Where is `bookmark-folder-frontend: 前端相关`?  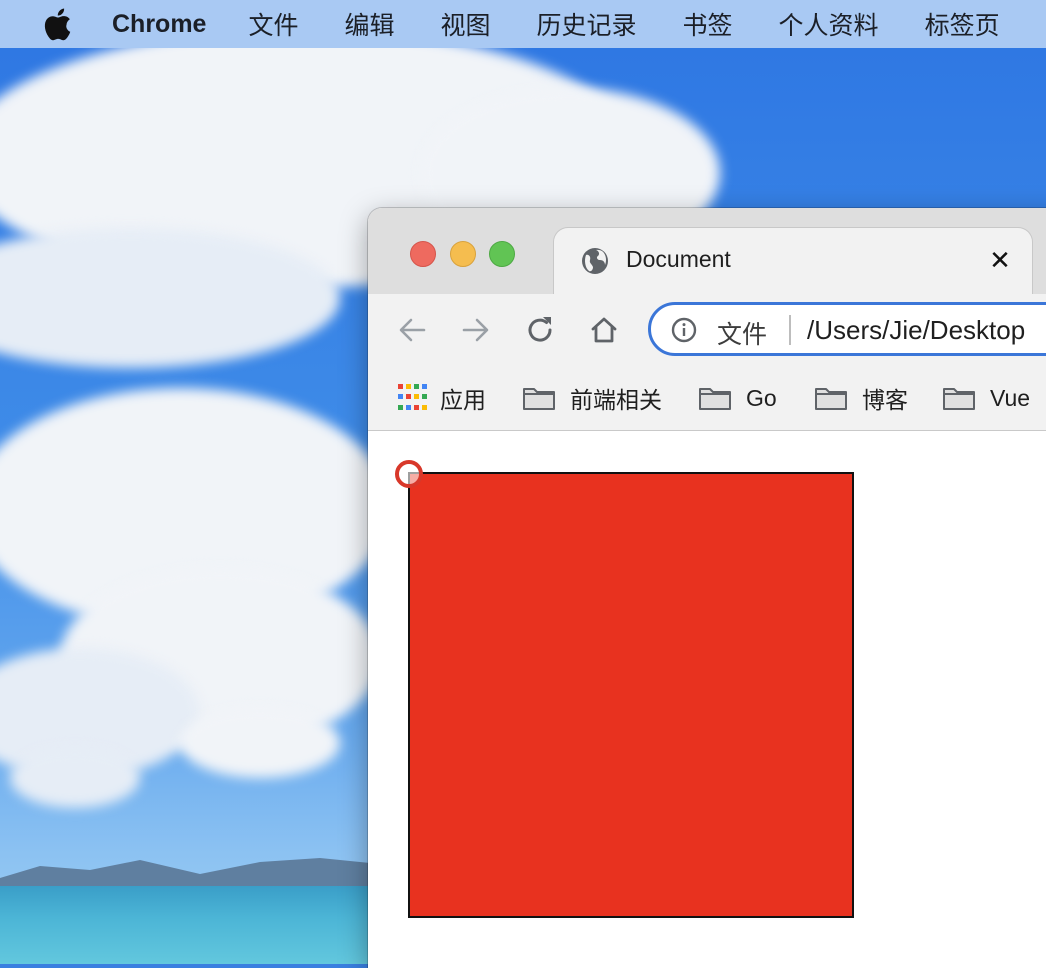 bookmark-folder-frontend: 前端相关 is located at coordinates (592, 398).